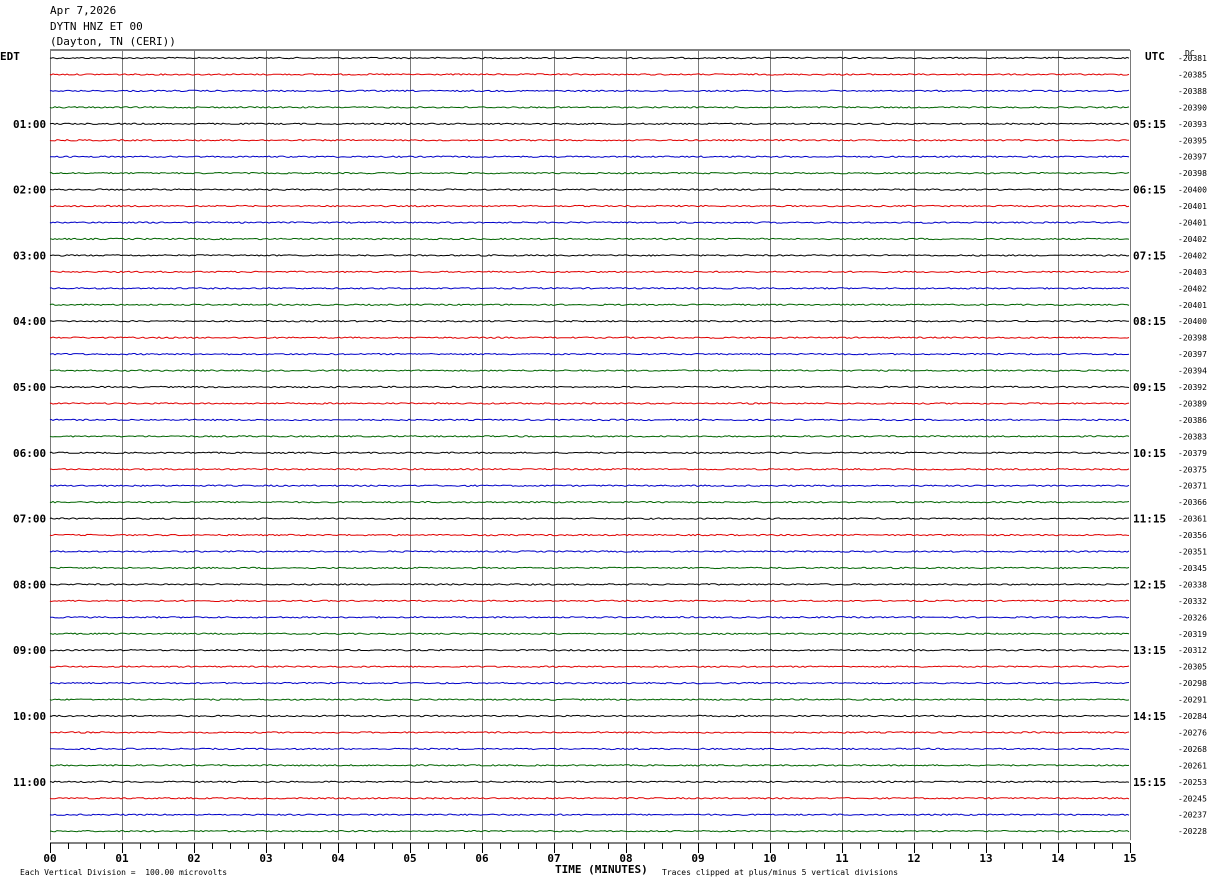  I want to click on dc-offset-label: -20284, so click(1192, 716).